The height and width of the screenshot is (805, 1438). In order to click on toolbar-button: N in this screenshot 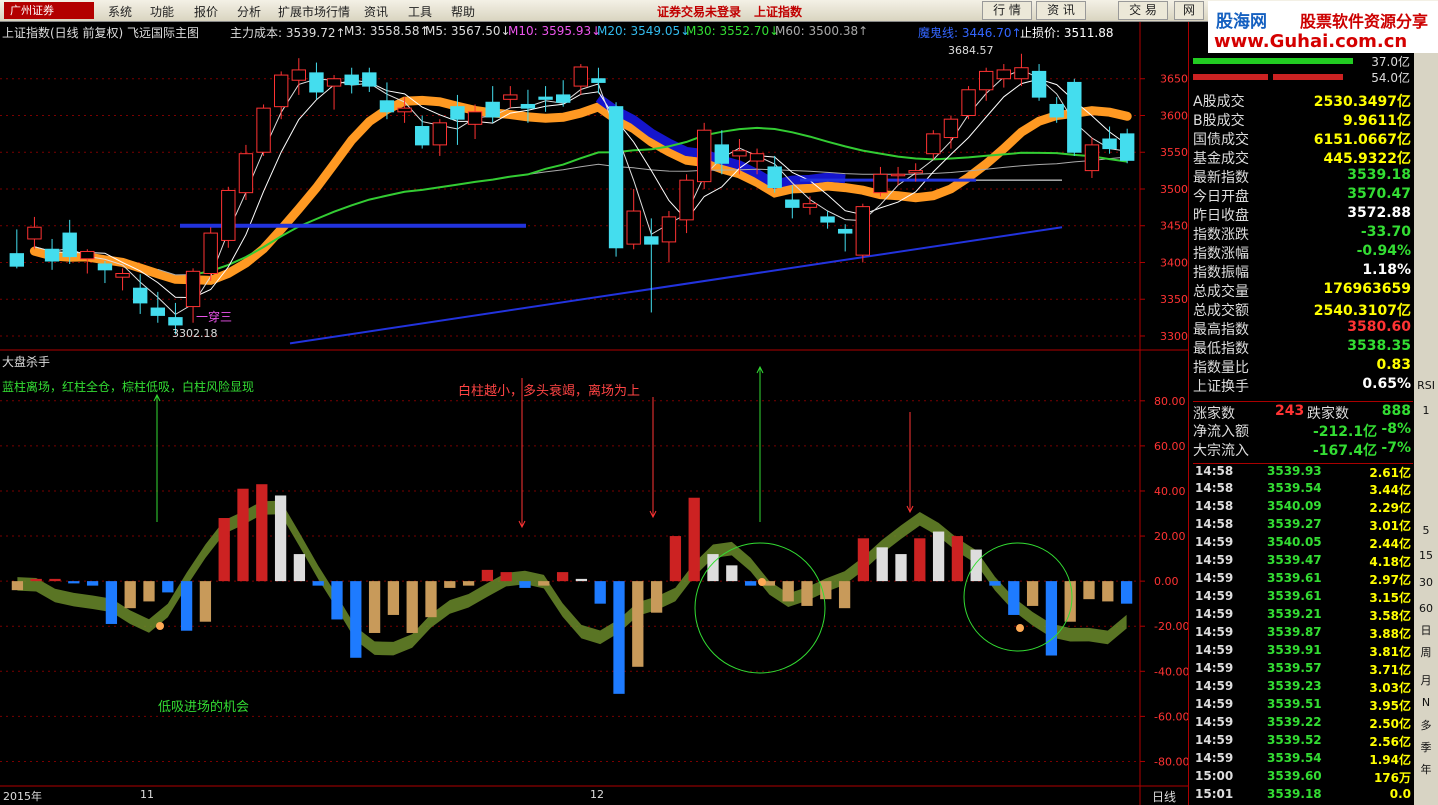, I will do `click(1426, 703)`.